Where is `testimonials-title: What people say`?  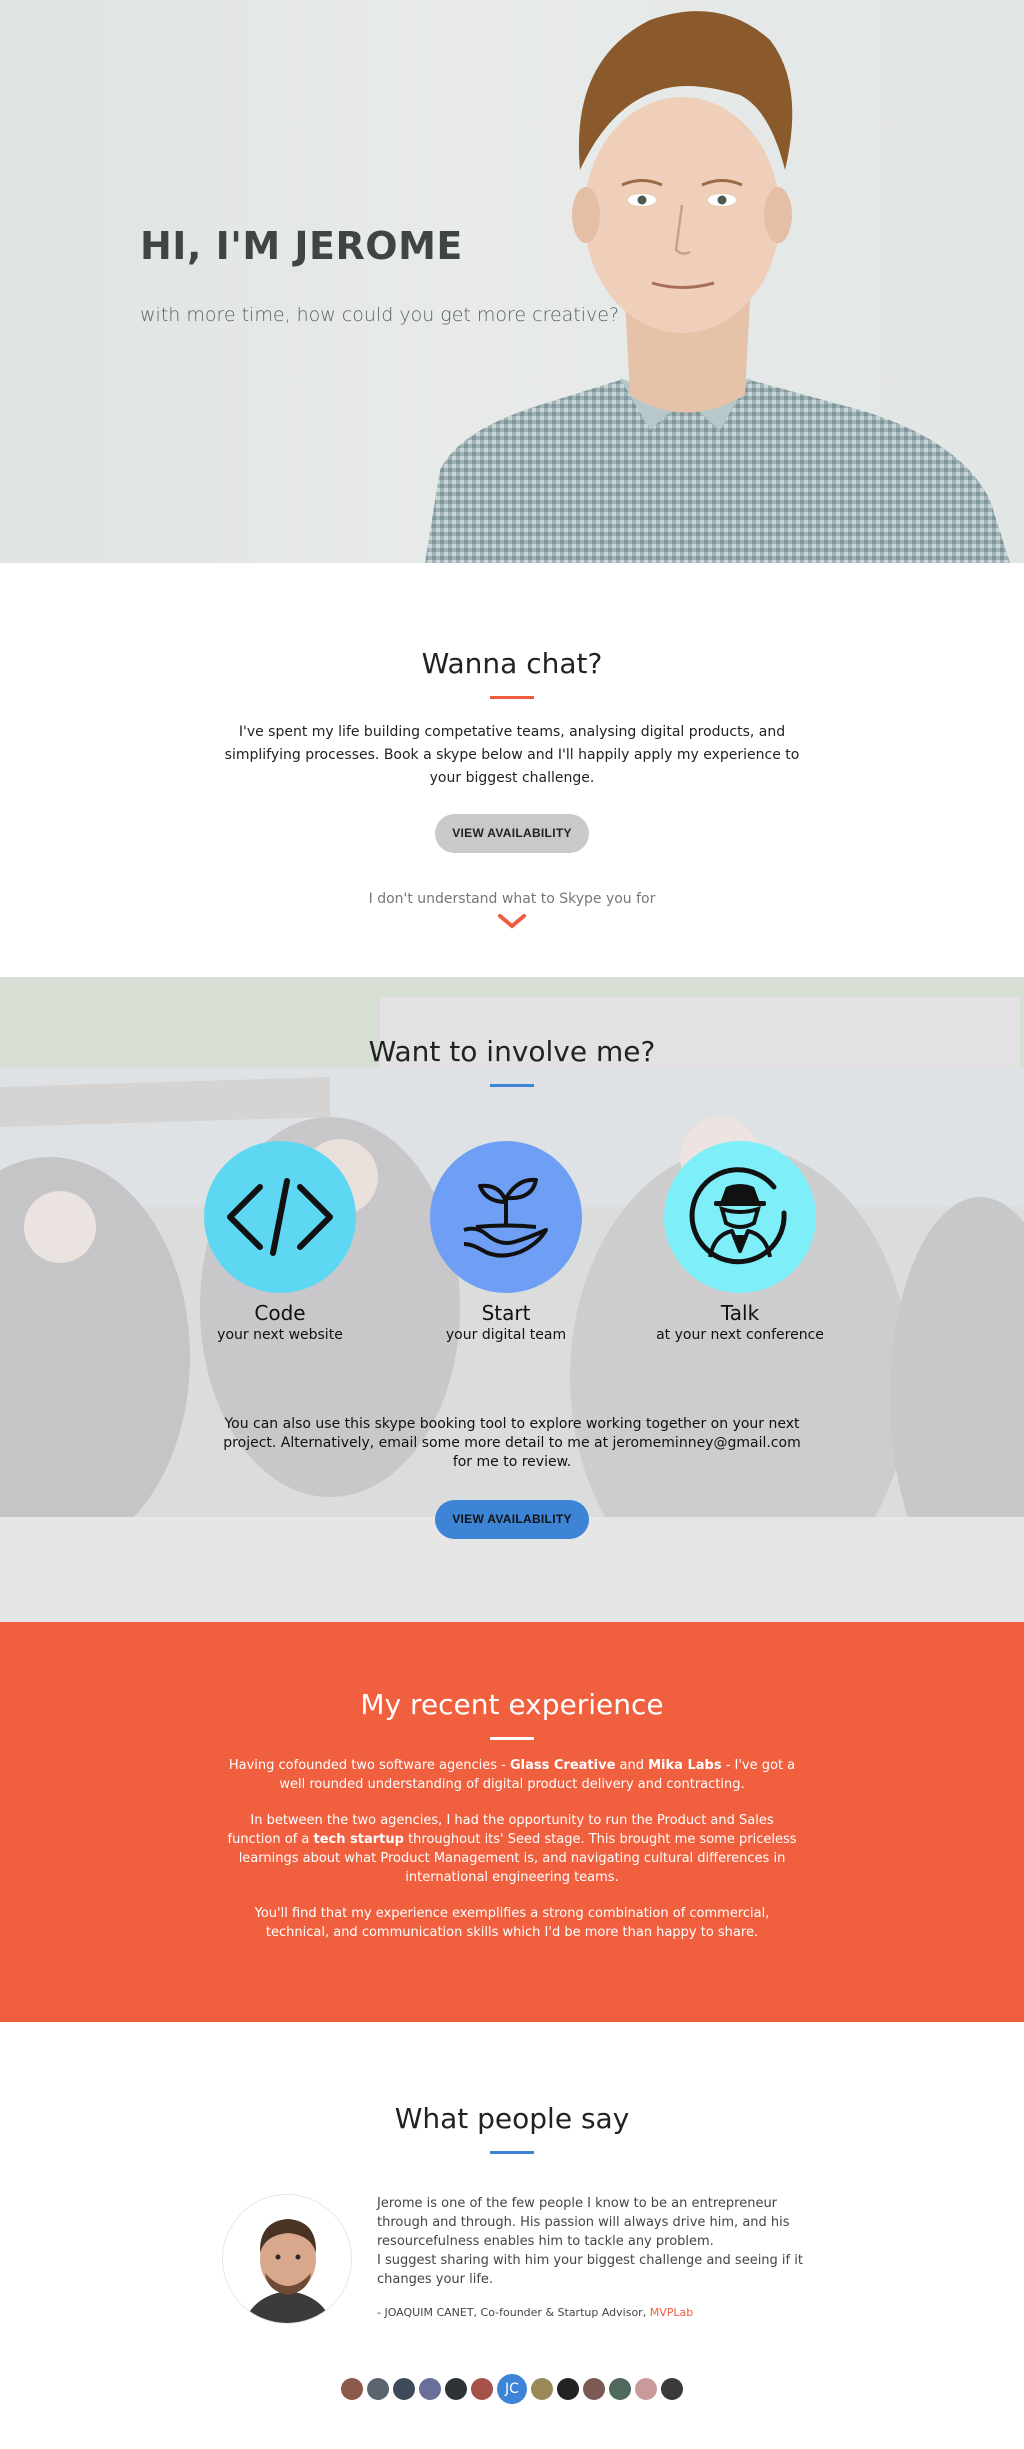 testimonials-title: What people say is located at coordinates (512, 2118).